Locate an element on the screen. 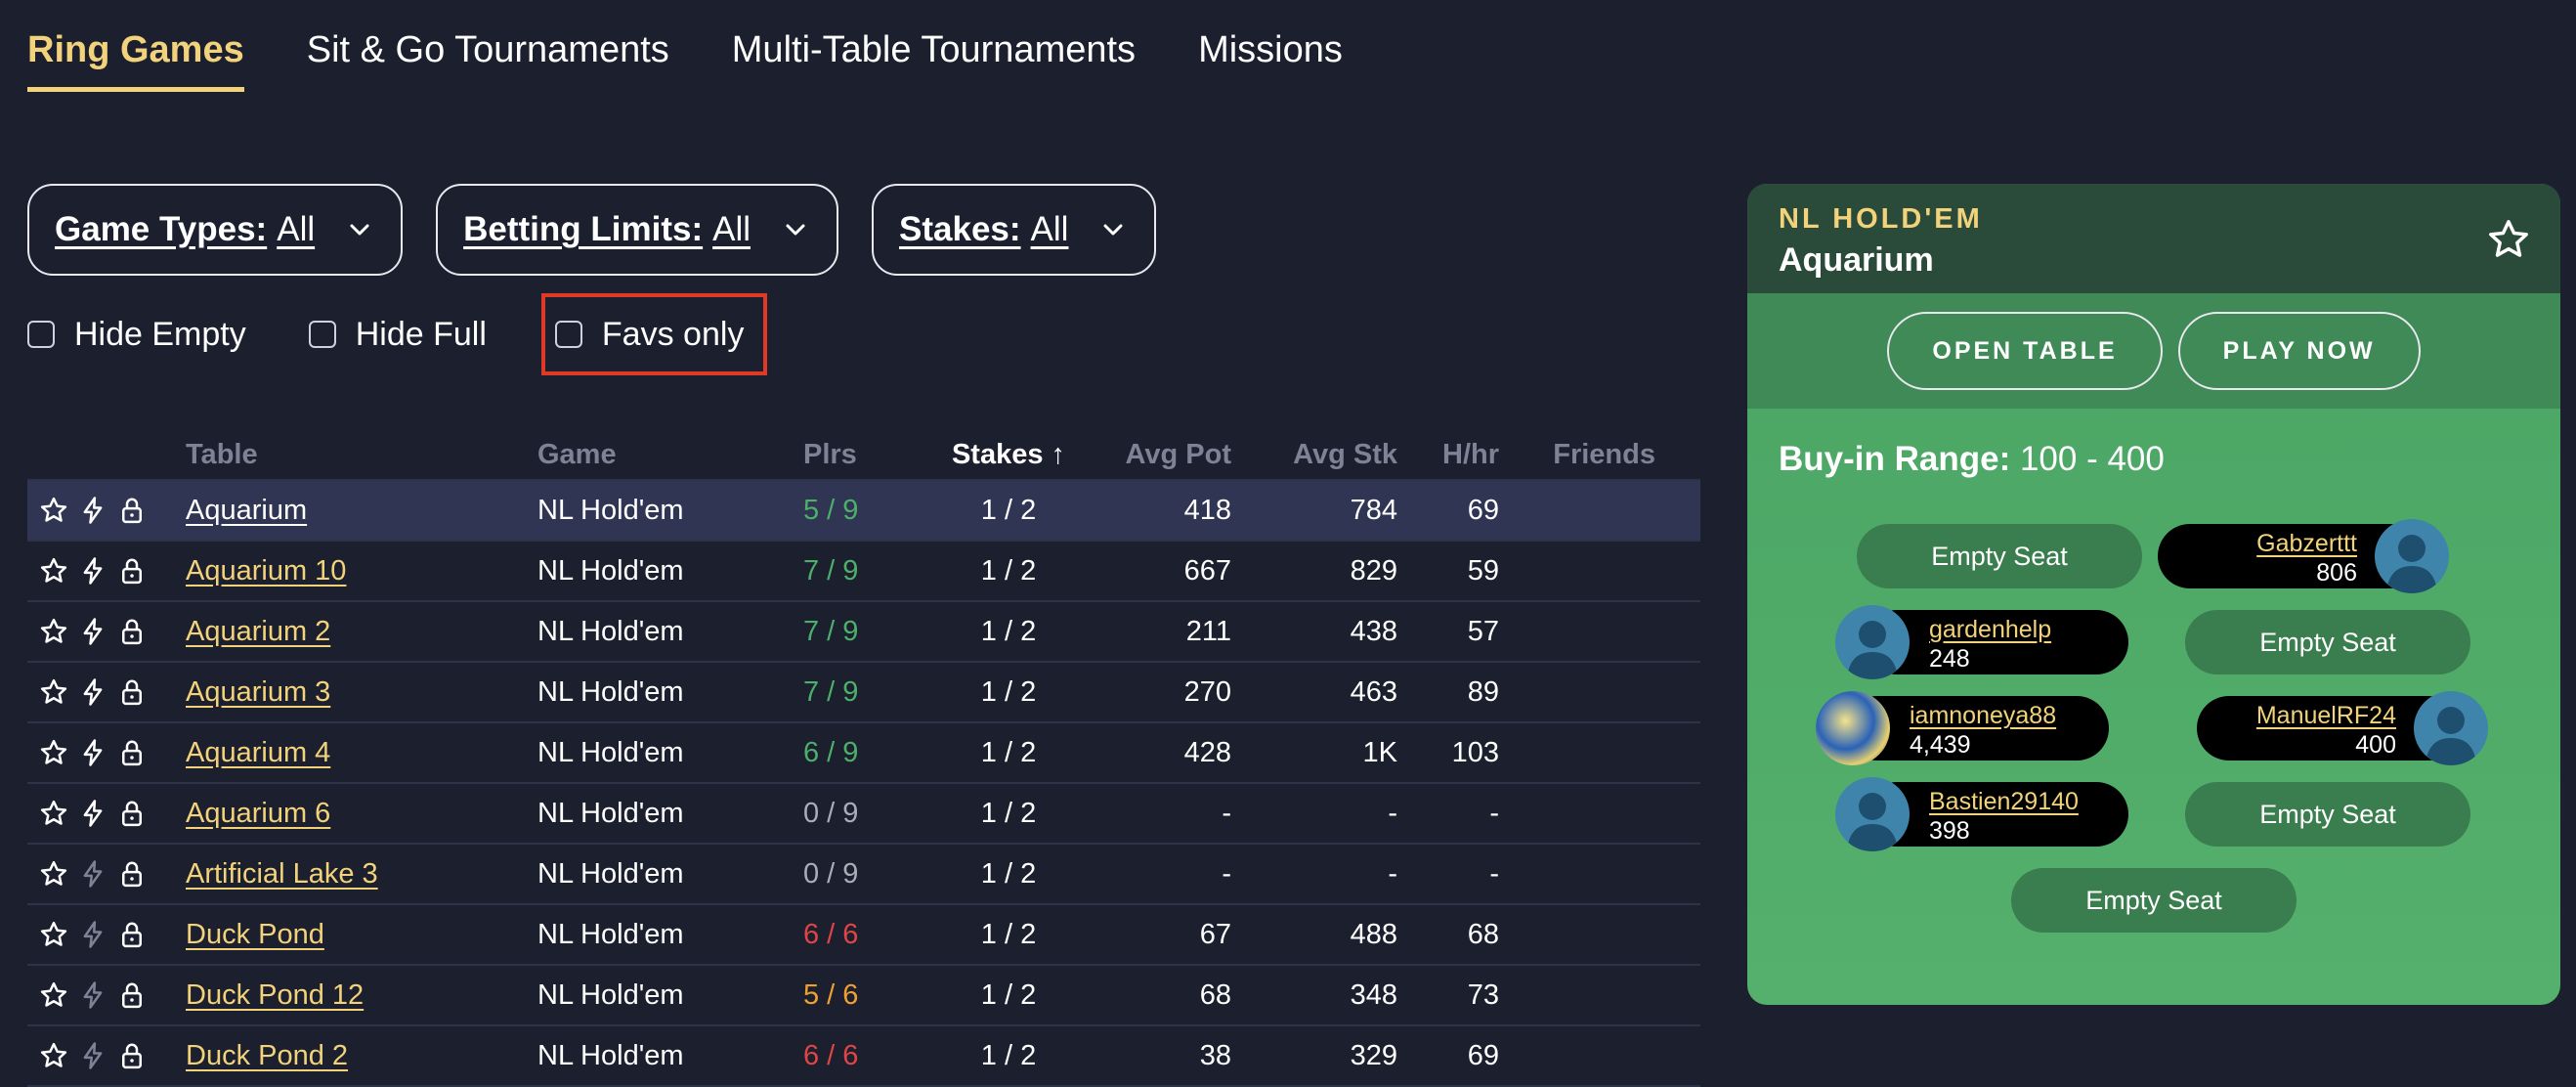 Image resolution: width=2576 pixels, height=1087 pixels. tab-missions: Missions is located at coordinates (1271, 60).